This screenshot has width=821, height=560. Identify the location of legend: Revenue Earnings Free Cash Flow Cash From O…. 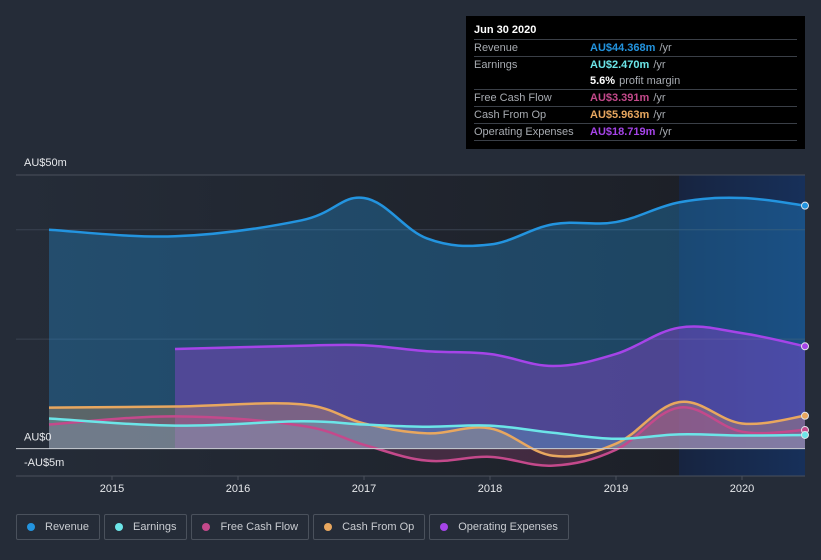
(292, 527).